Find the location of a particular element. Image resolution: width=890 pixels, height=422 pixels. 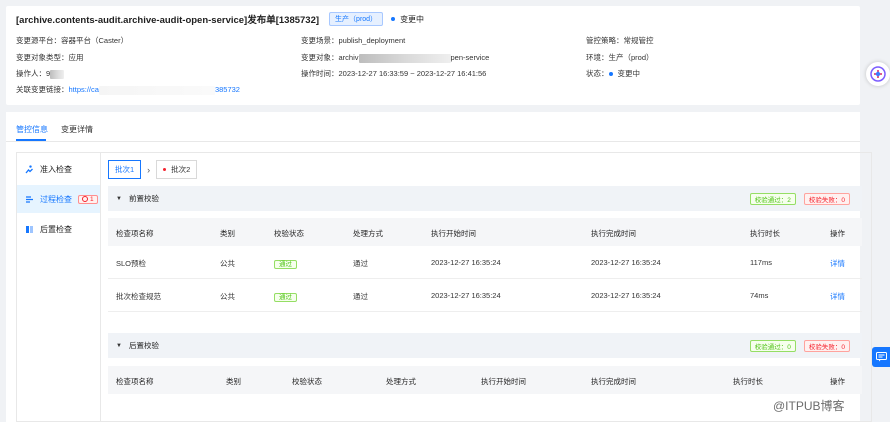

sidebar-item-post: 后置检查 is located at coordinates (59, 229).